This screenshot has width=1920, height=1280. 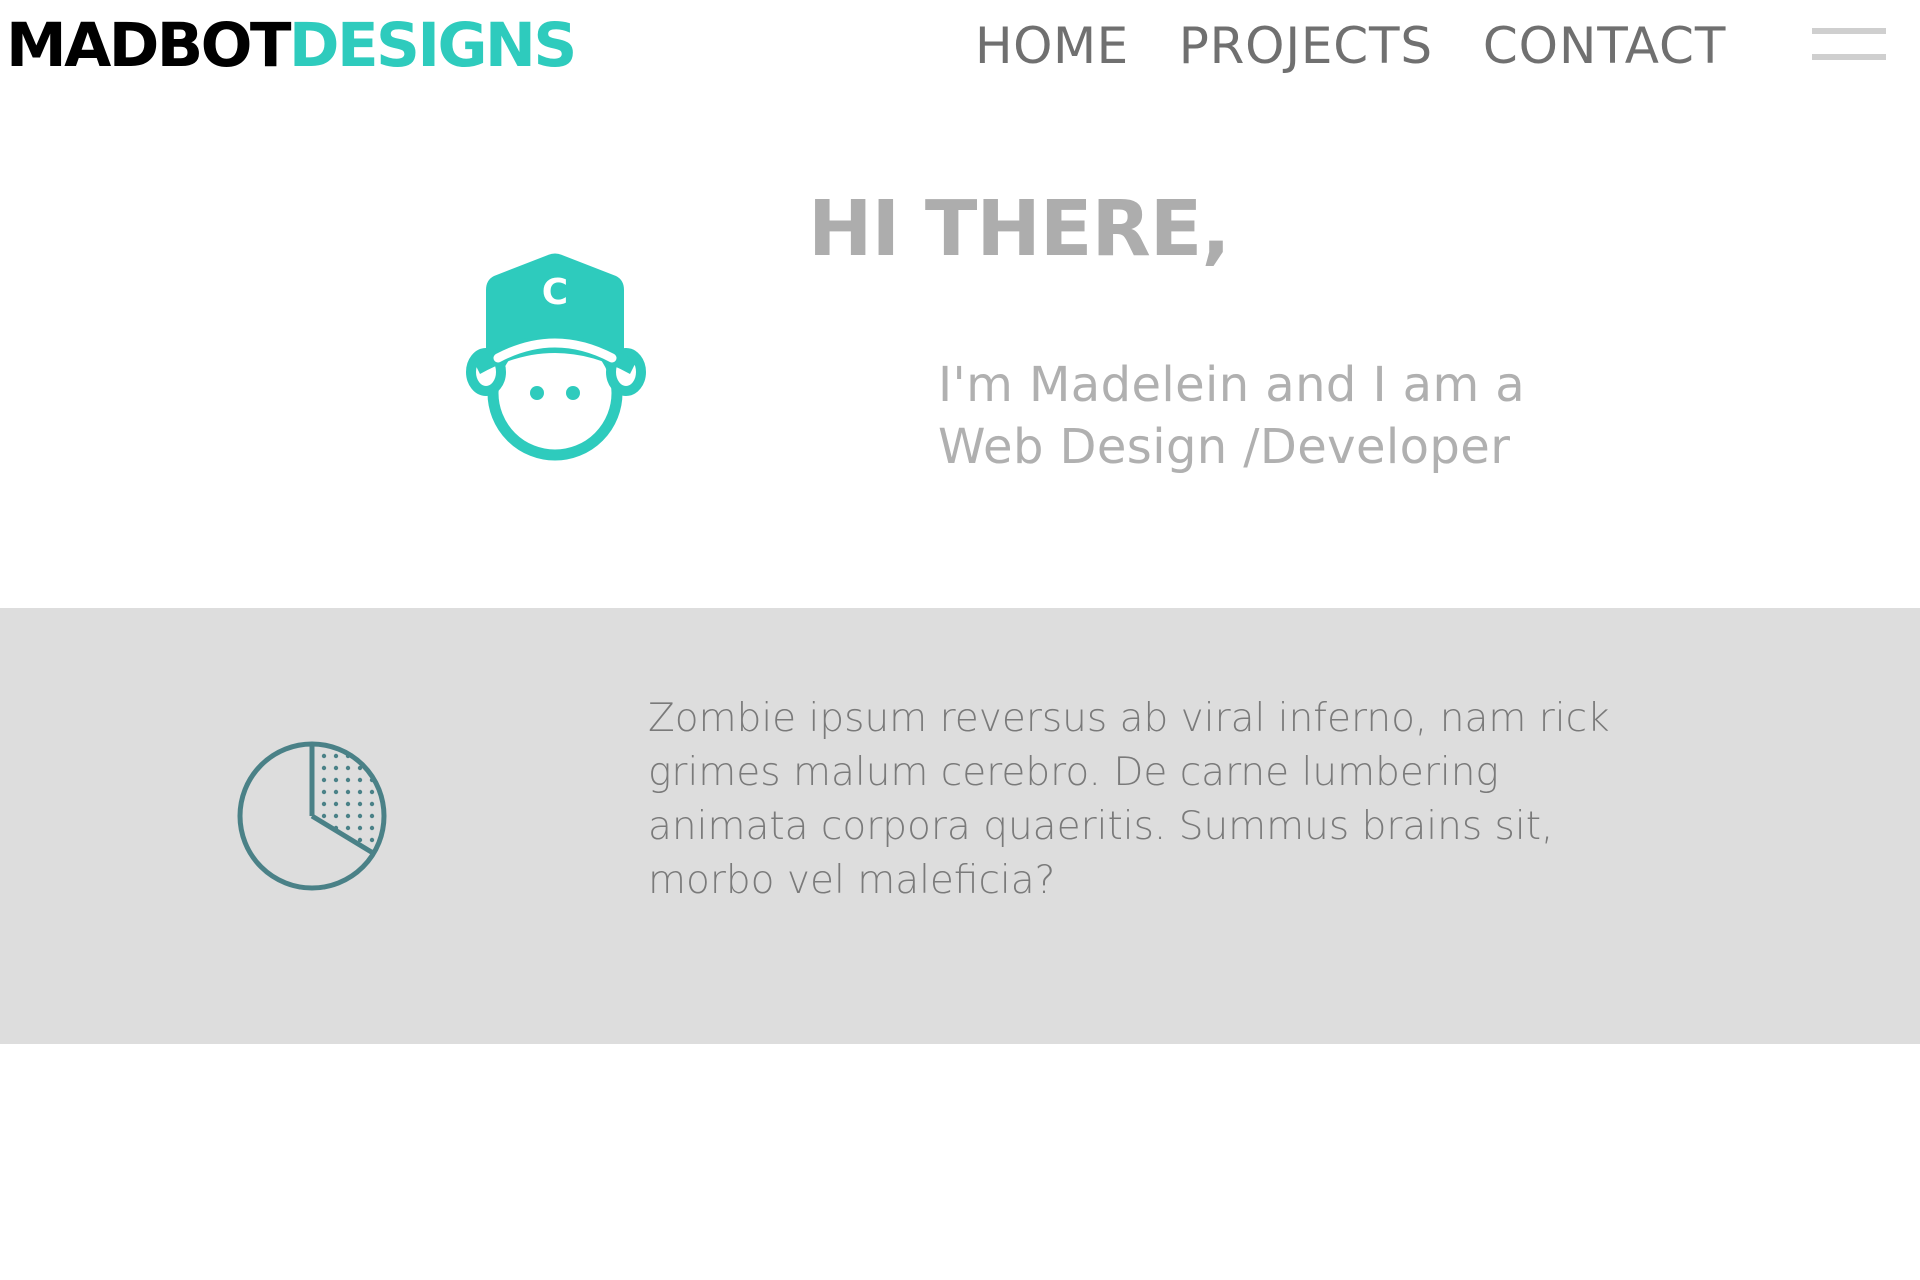 What do you see at coordinates (1073, 772) in the screenshot?
I see `about-text-line: grimes malum cerebro. De carne lumbering` at bounding box center [1073, 772].